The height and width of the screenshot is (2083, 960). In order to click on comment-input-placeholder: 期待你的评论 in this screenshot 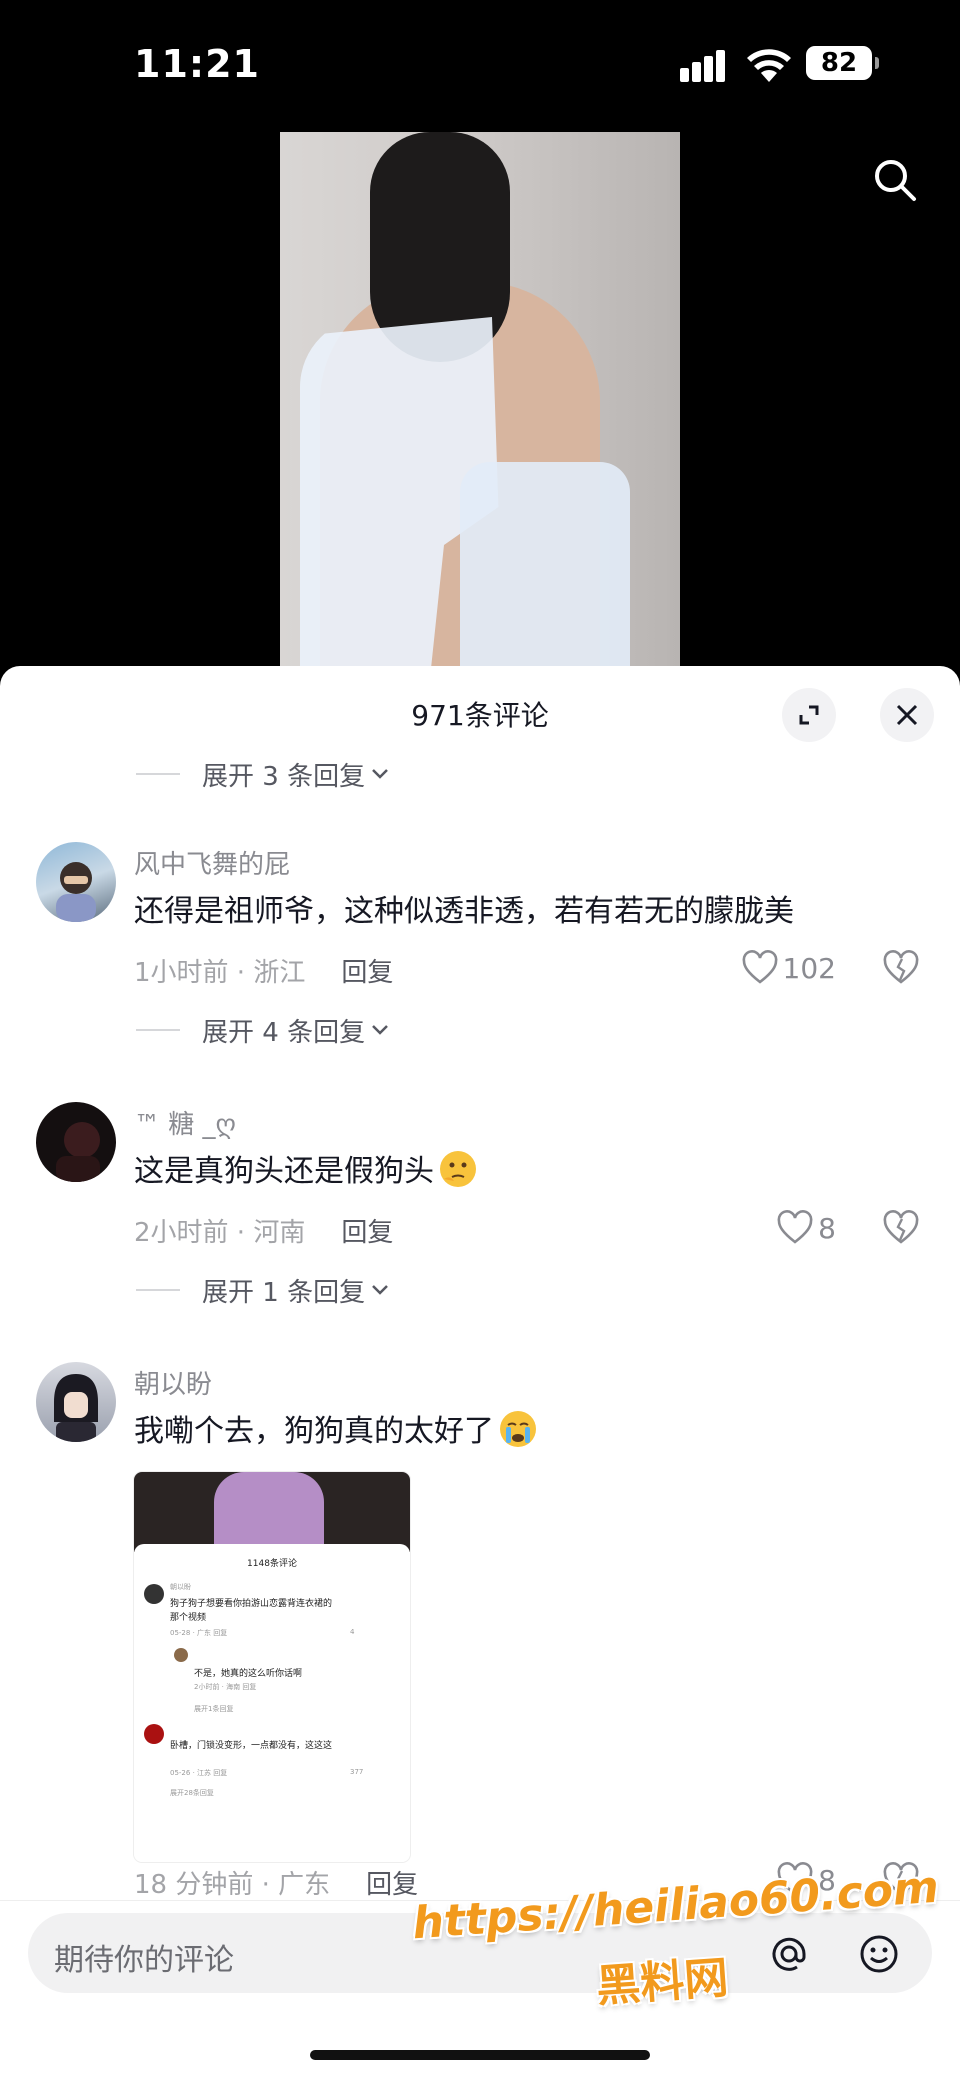, I will do `click(144, 1960)`.